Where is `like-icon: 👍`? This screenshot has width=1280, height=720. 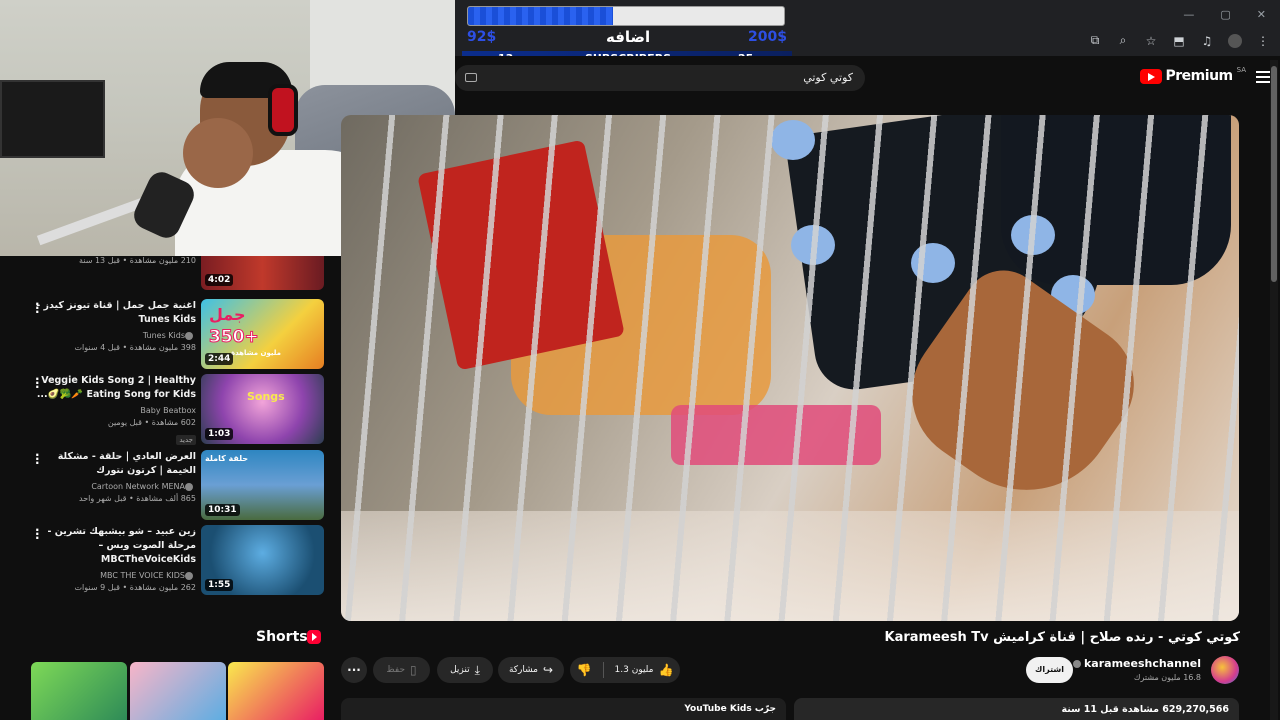
like-icon: 👍 is located at coordinates (665, 670).